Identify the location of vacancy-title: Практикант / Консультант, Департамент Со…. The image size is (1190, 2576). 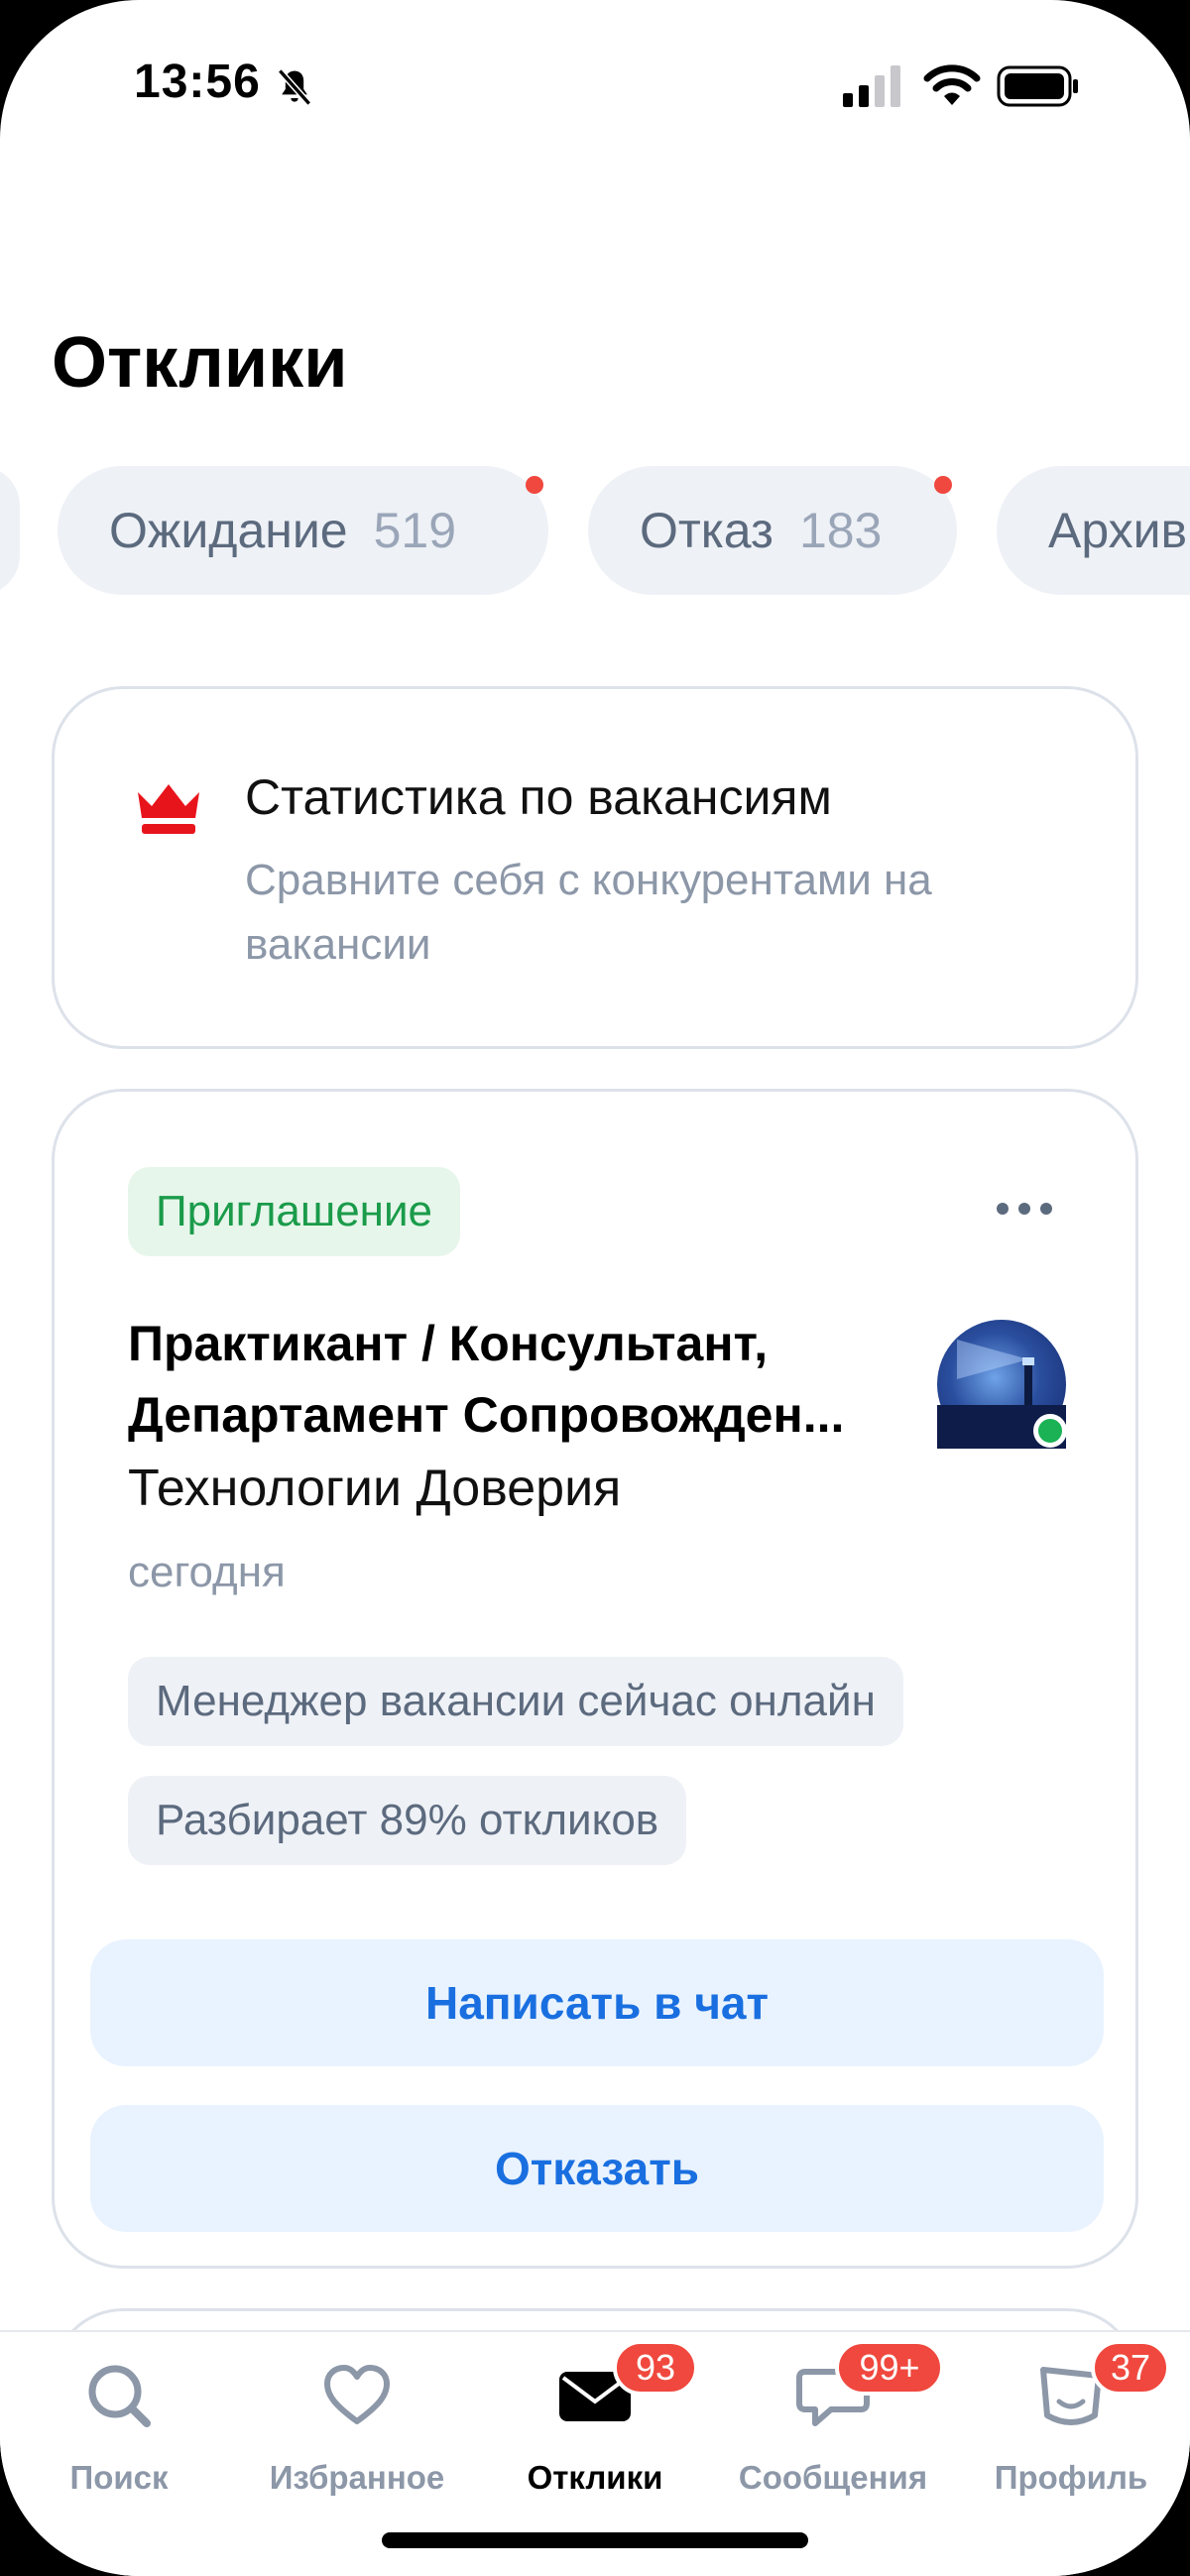
(534, 1380).